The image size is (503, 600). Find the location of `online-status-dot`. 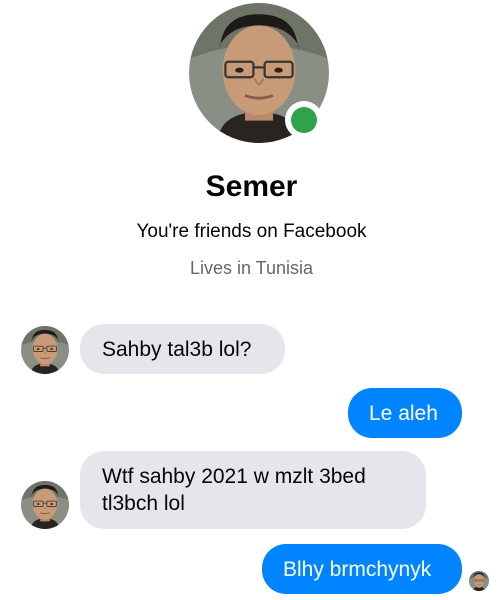

online-status-dot is located at coordinates (304, 120).